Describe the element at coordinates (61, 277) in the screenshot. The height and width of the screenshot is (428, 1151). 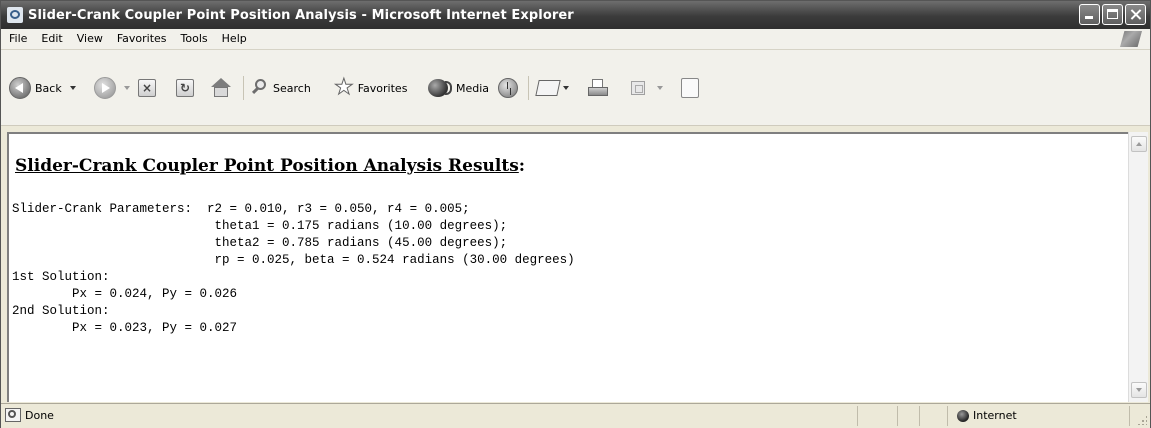
I see `results-line: 1st Solution:` at that location.